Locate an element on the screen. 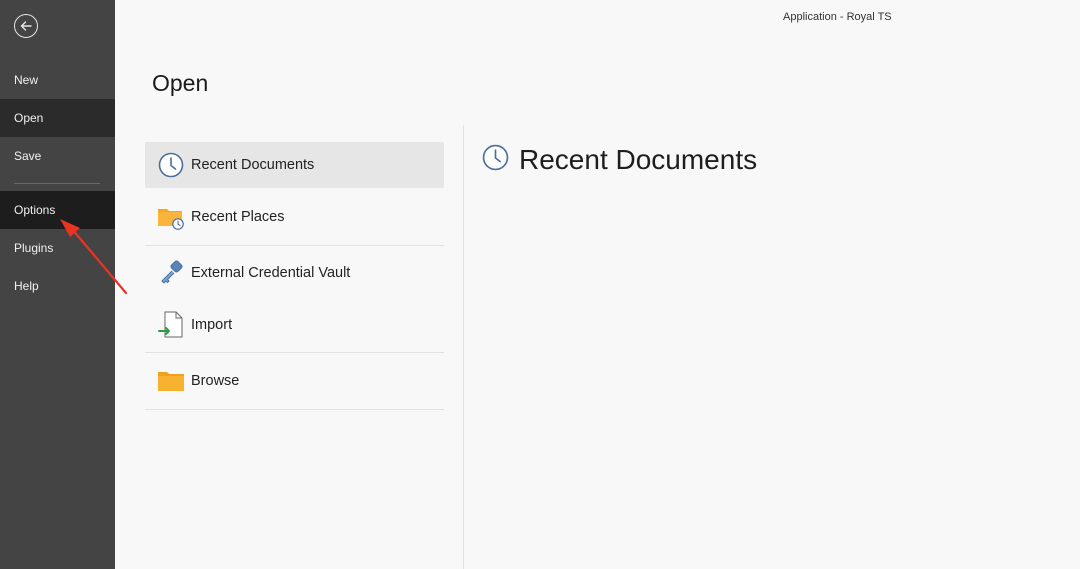 The height and width of the screenshot is (569, 1080). menu-item-import: Import is located at coordinates (294, 325).